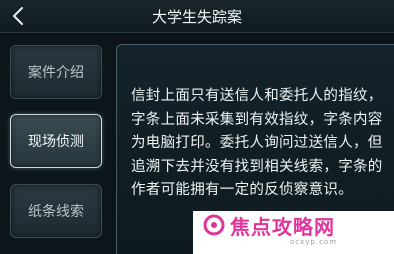 This screenshot has height=254, width=394. Describe the element at coordinates (282, 227) in the screenshot. I see `watermark-brand: 焦点攻略网` at that location.